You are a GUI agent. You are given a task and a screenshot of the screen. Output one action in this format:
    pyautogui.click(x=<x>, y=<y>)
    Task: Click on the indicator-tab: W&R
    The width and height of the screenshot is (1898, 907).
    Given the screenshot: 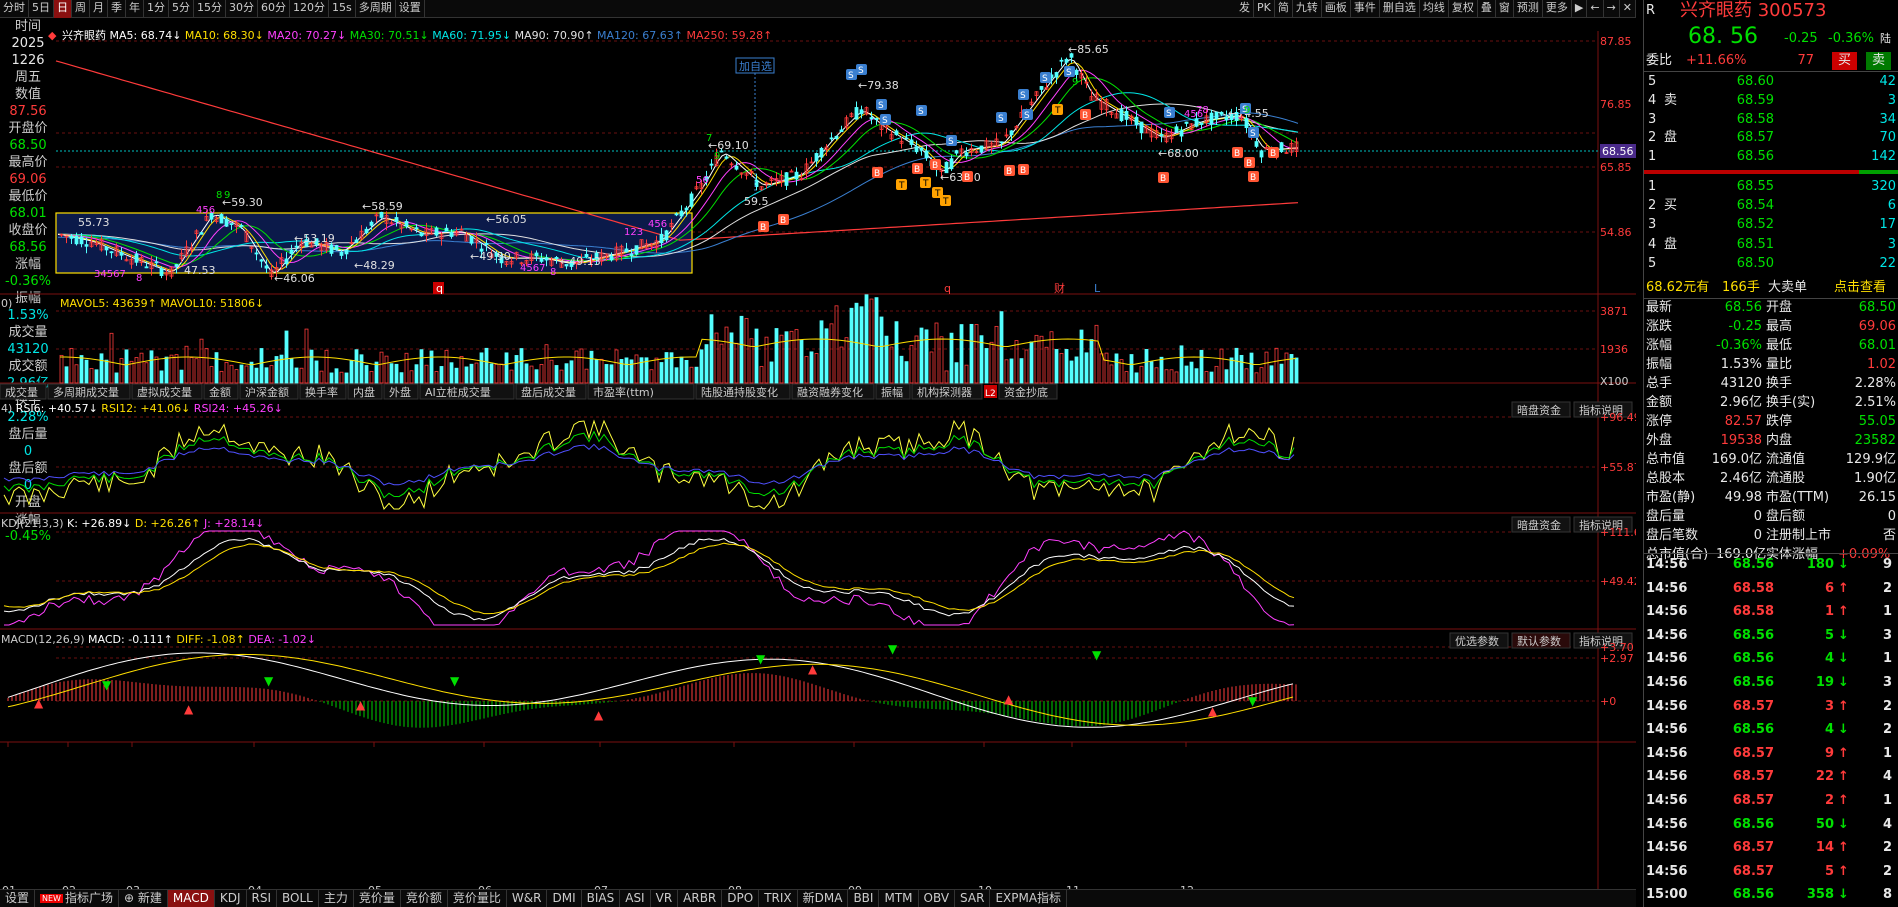 What is the action you would take?
    pyautogui.click(x=527, y=898)
    